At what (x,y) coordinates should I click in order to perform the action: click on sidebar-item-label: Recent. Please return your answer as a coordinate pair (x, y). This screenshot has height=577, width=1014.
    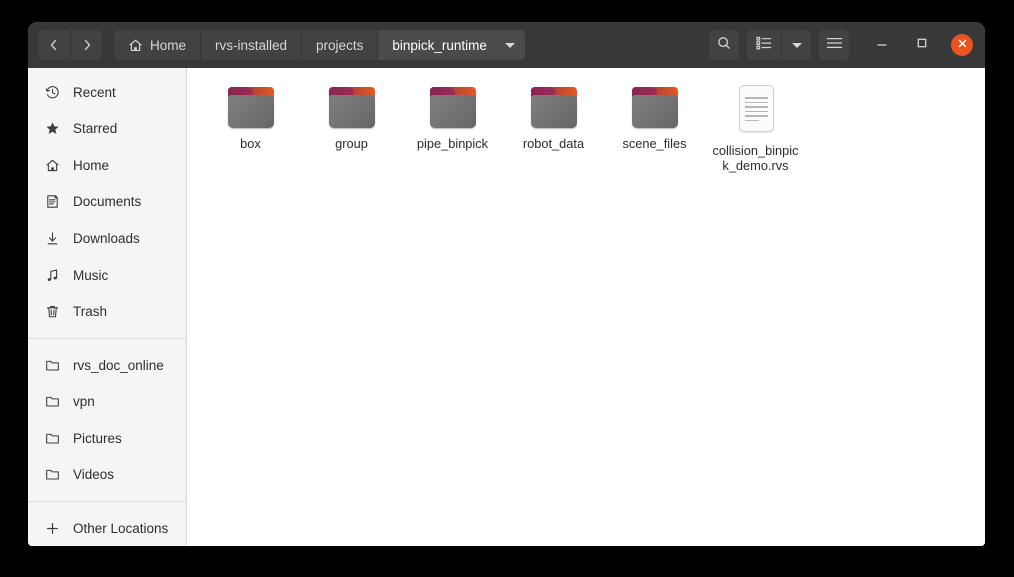
    Looking at the image, I should click on (94, 92).